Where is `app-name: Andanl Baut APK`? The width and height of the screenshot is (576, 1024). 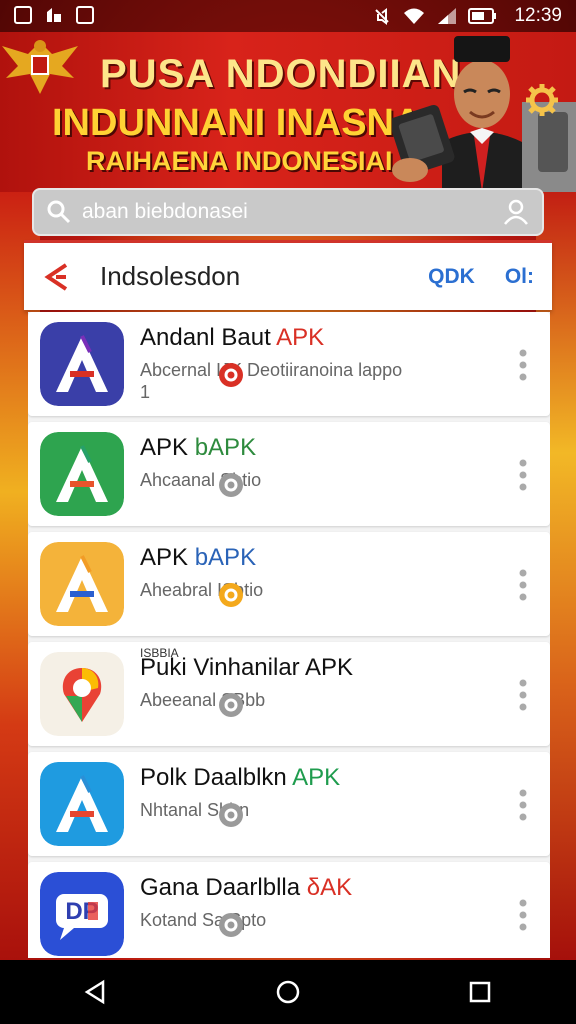 app-name: Andanl Baut APK is located at coordinates (232, 338).